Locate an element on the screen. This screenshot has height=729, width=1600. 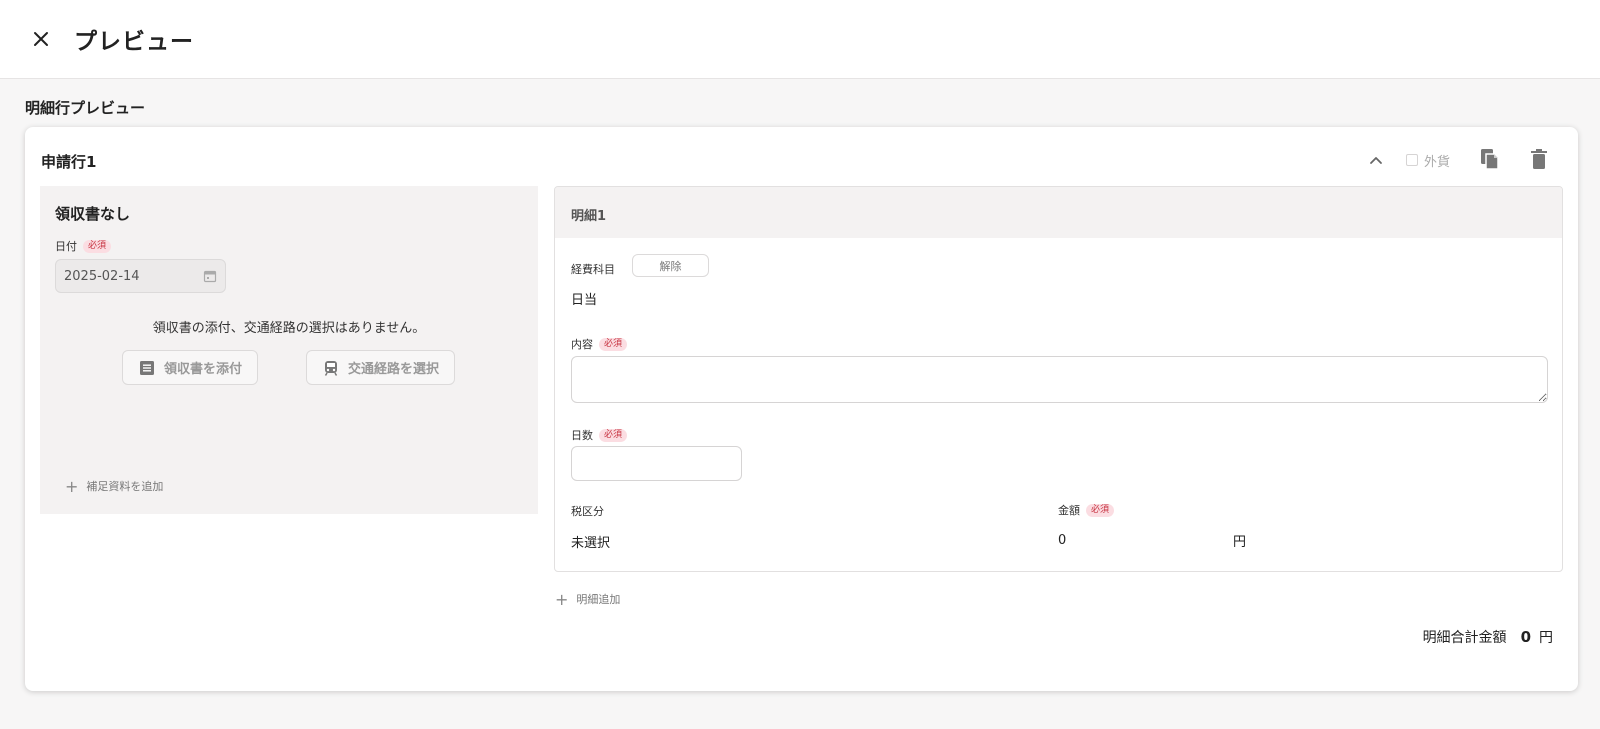
amount-label: 金額 必須 is located at coordinates (1086, 510).